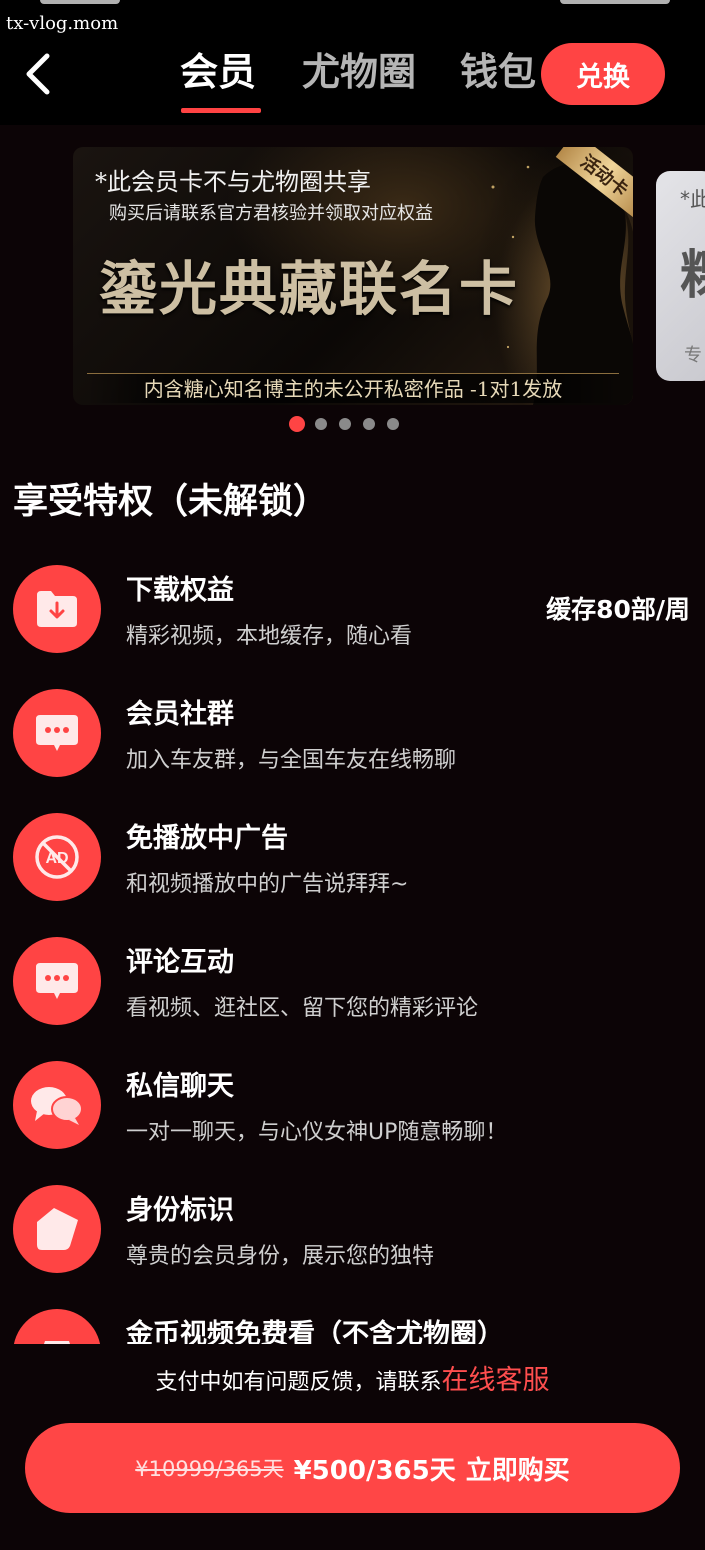  What do you see at coordinates (207, 838) in the screenshot?
I see `privilege-title: 免播放中广告` at bounding box center [207, 838].